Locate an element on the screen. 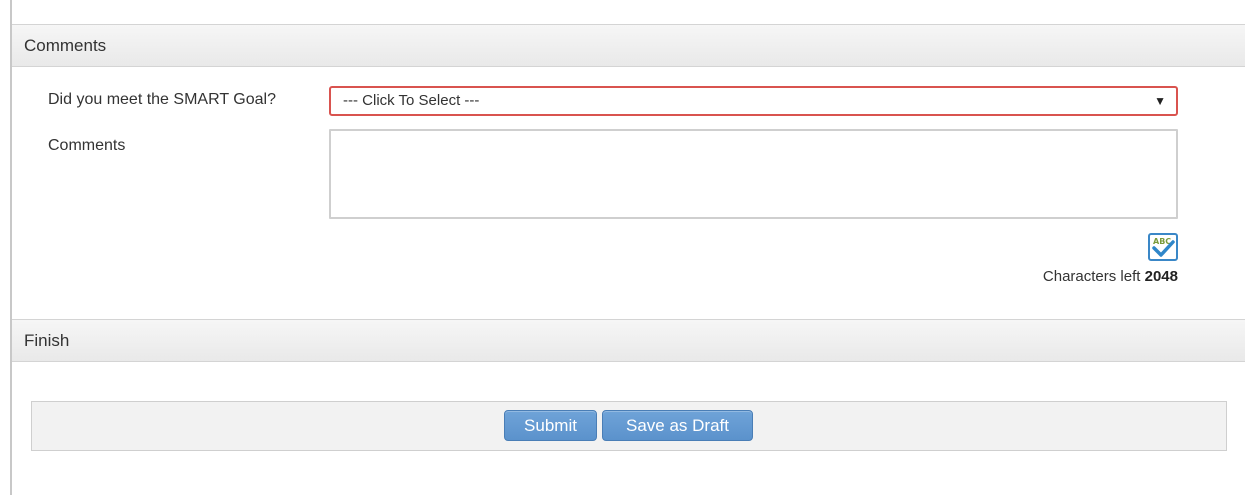  characters-left-counter: Characters left 2048 is located at coordinates (1110, 276).